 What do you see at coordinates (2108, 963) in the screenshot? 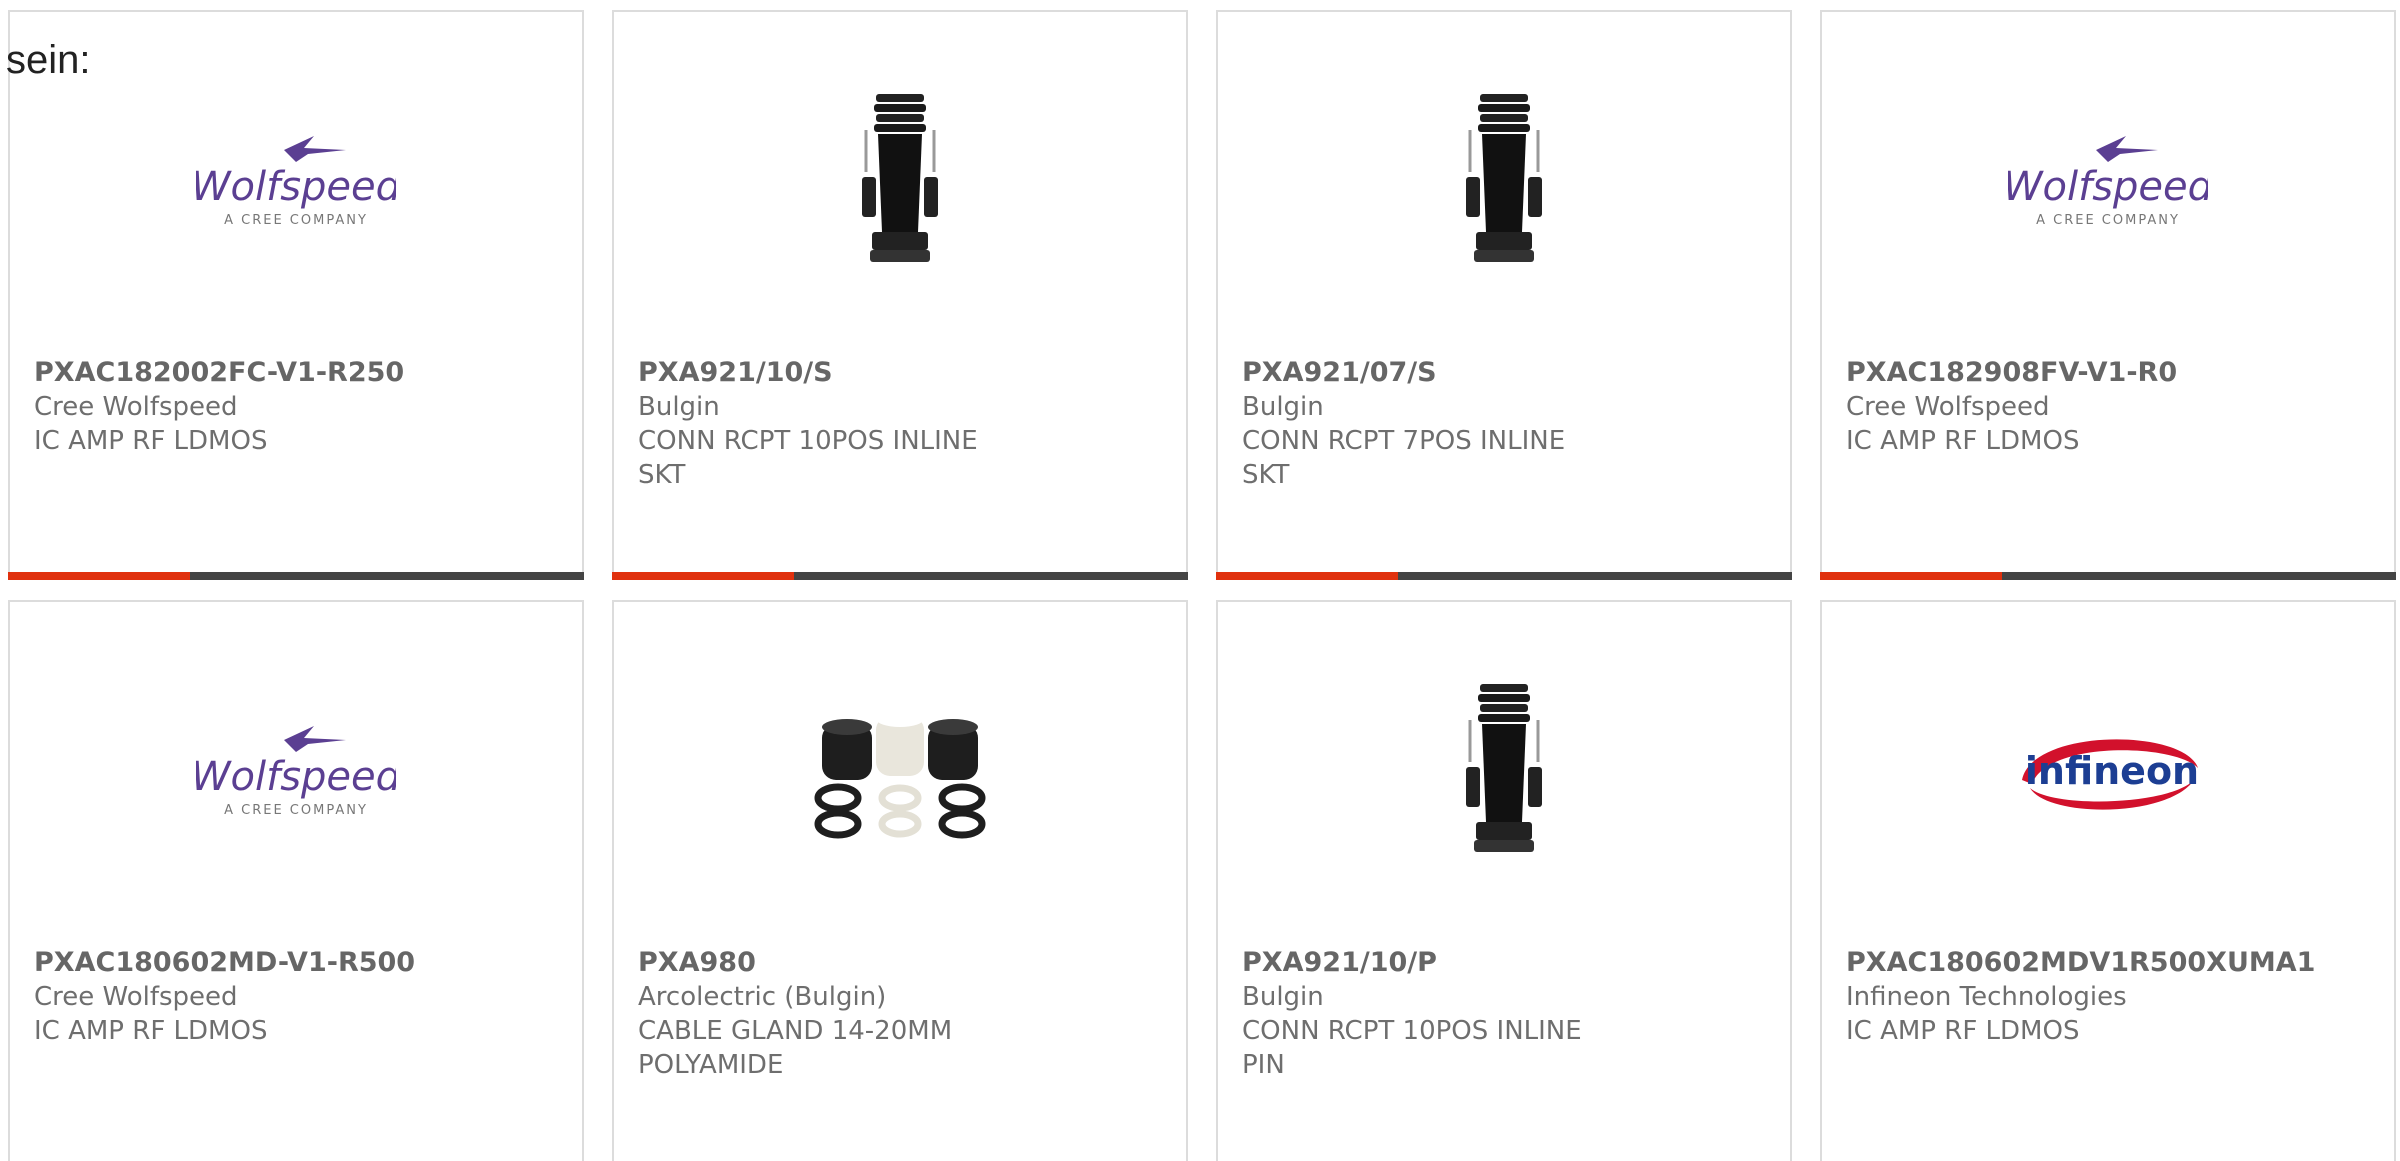
I see `part-number: PXAC180602MDV1R500XUMA1` at bounding box center [2108, 963].